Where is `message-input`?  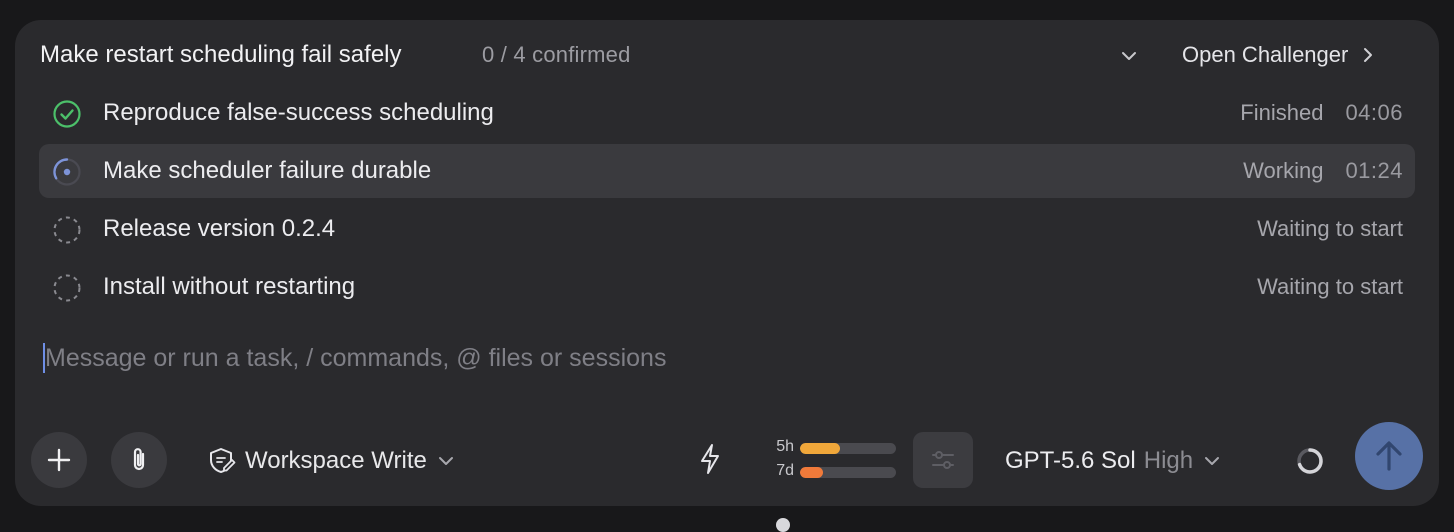 message-input is located at coordinates (694, 358).